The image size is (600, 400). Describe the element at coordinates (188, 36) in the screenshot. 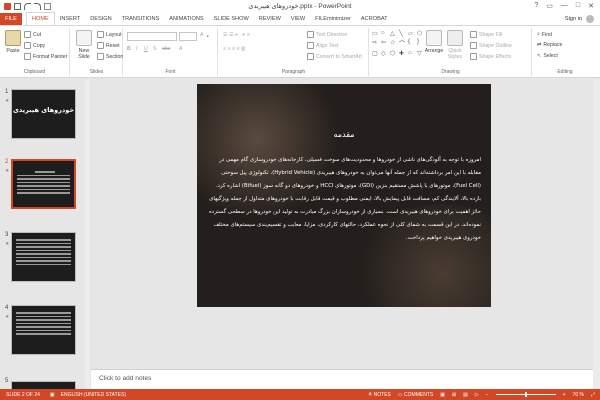

I see `font-size-dropdown` at that location.